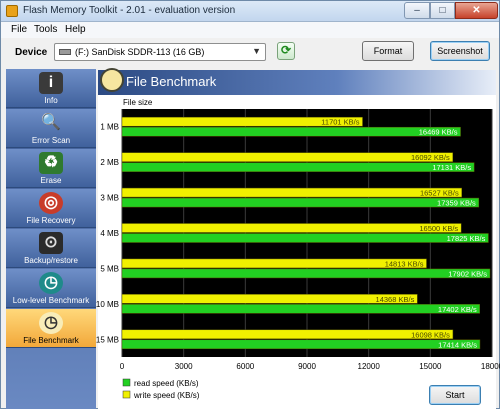 The image size is (500, 410). Describe the element at coordinates (109, 233) in the screenshot. I see `category-label: 4 MB` at that location.